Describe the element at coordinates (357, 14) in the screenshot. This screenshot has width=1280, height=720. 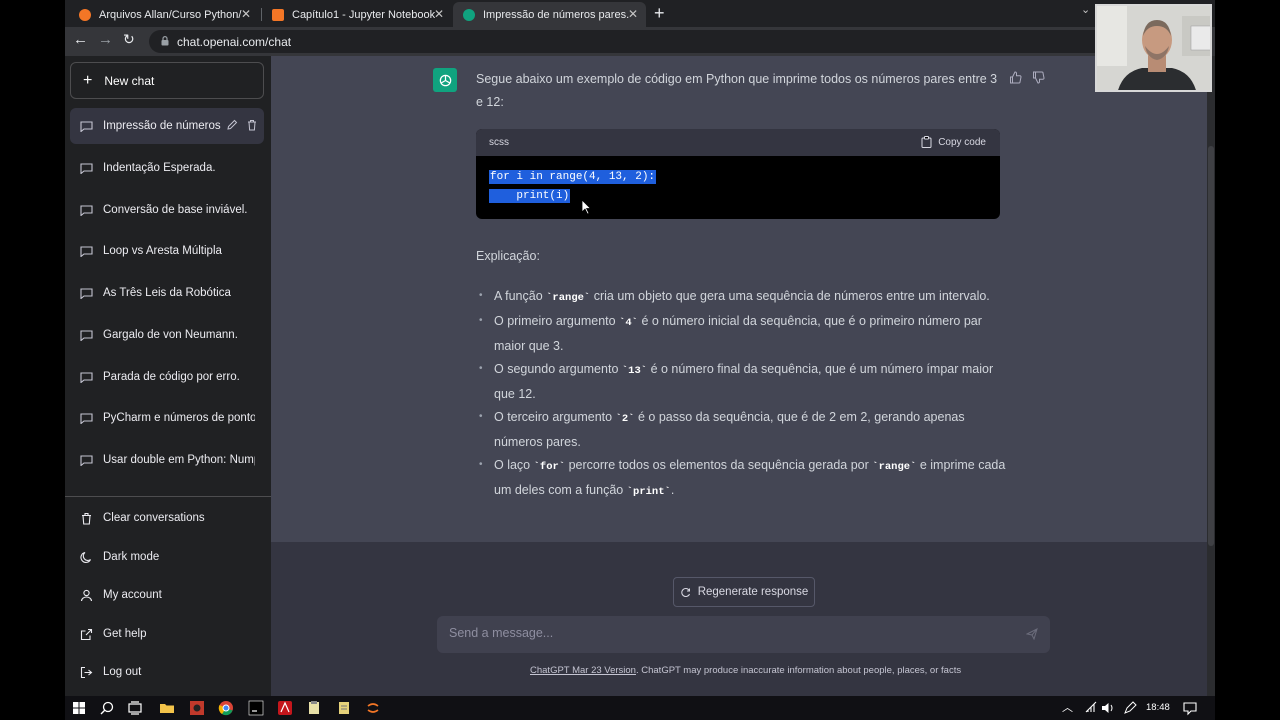
I see `tab-jupyter-notebook: Capítulo1 - Jupyter Notebook ✕` at that location.